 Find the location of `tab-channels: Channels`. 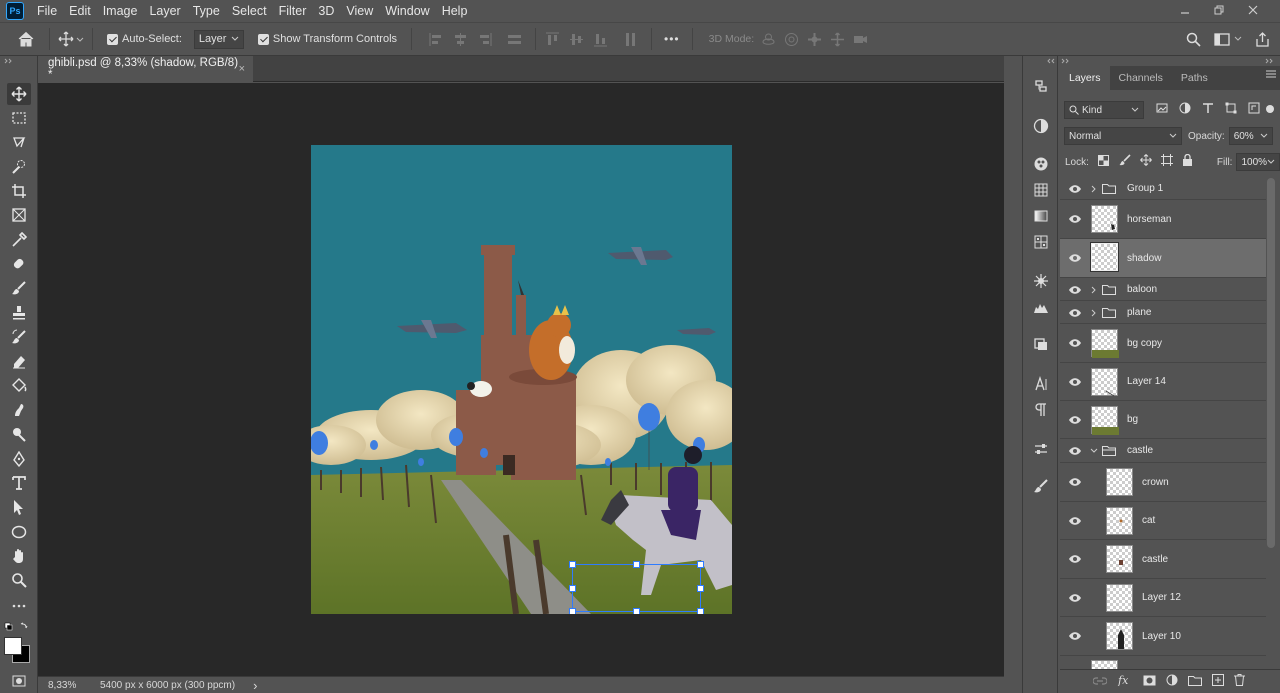

tab-channels: Channels is located at coordinates (1141, 78).